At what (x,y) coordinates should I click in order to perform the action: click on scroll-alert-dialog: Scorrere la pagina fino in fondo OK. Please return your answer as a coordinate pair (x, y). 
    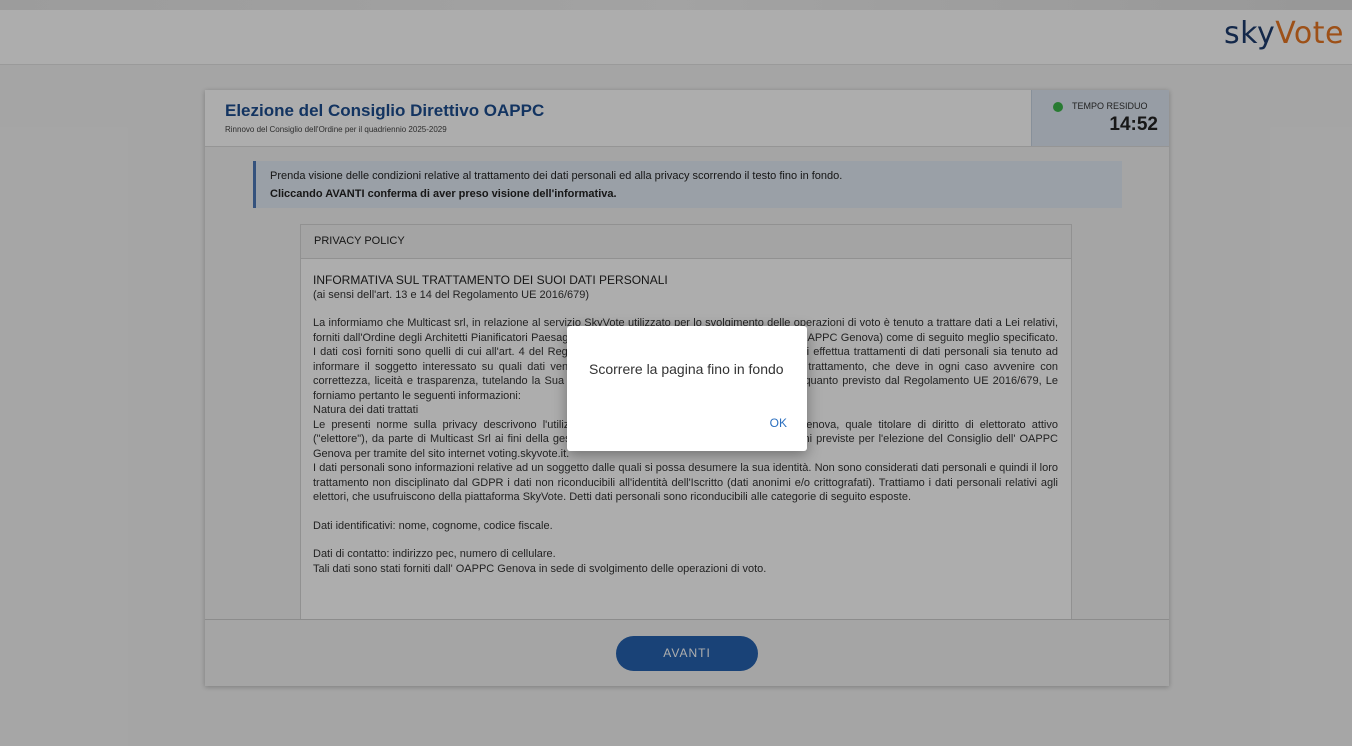
    Looking at the image, I should click on (687, 388).